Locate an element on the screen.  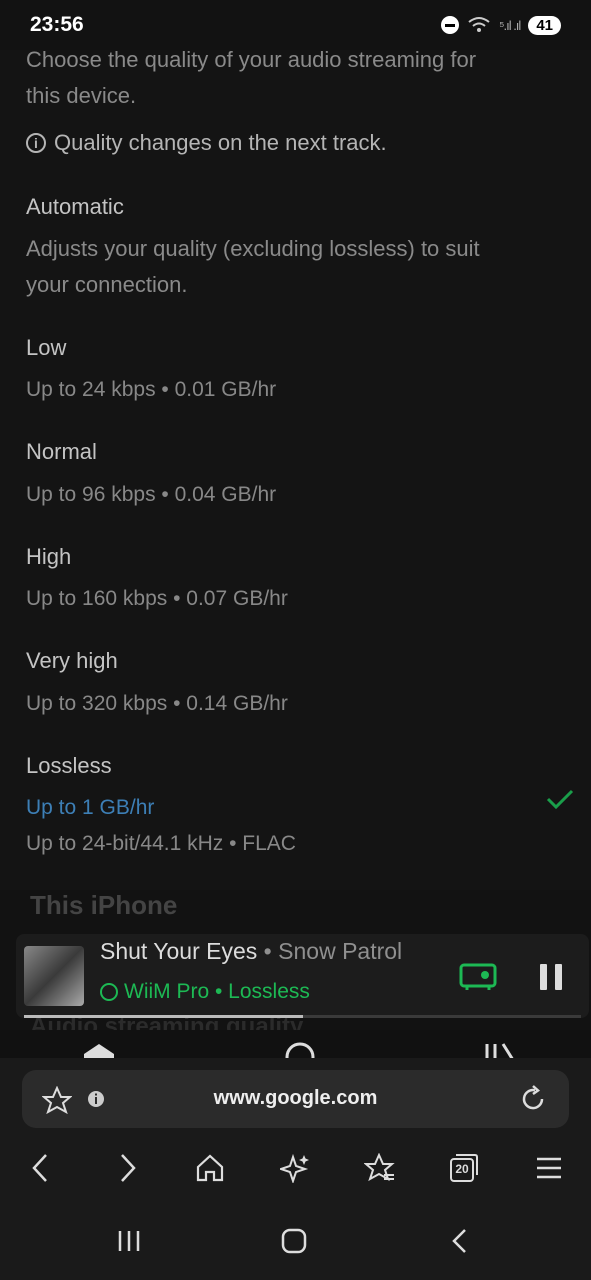
app-tab-bar is located at coordinates (295, 1045).